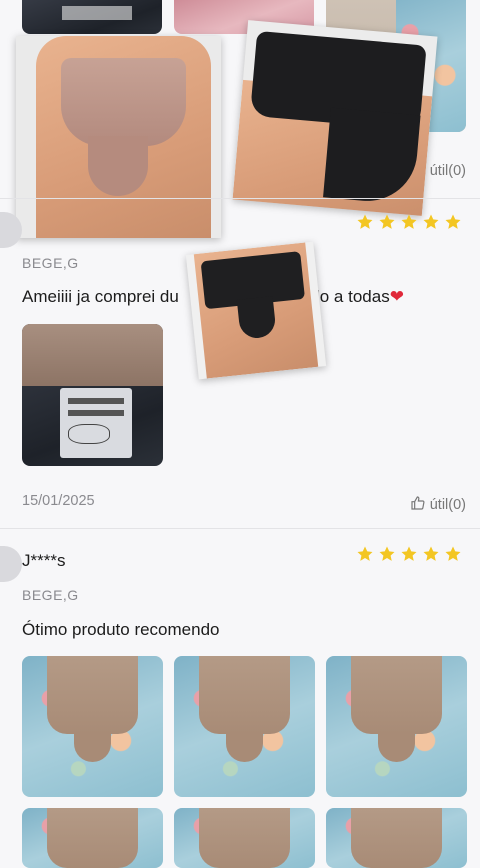 This screenshot has height=868, width=480. What do you see at coordinates (396, 296) in the screenshot?
I see `heart-emoji: ❤` at bounding box center [396, 296].